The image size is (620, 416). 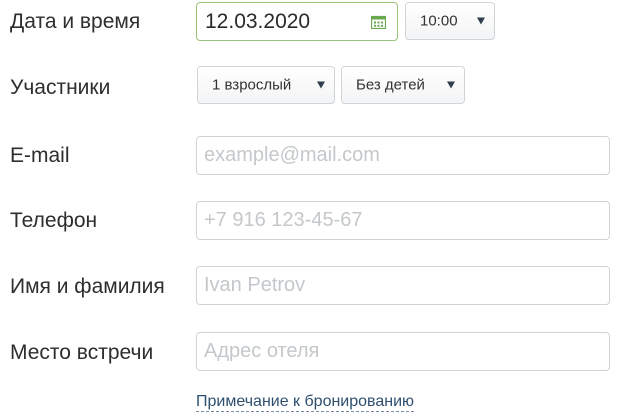 I want to click on date-field: 12.03.2020, so click(x=297, y=21).